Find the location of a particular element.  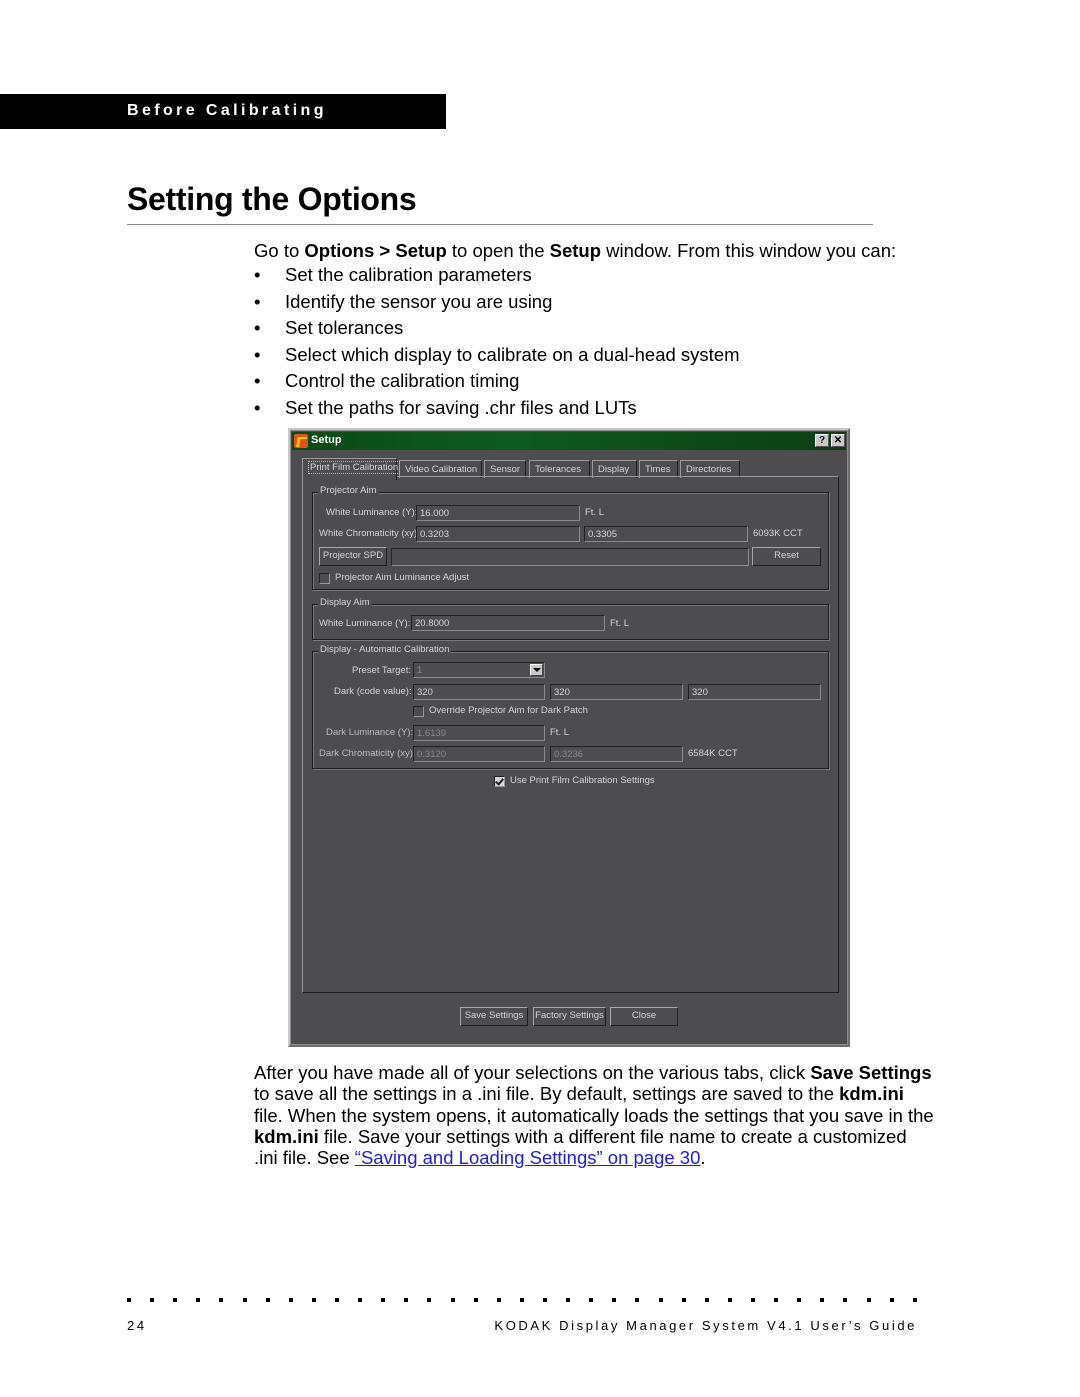

list-item: • Identify the sensor you are using is located at coordinates (497, 304).